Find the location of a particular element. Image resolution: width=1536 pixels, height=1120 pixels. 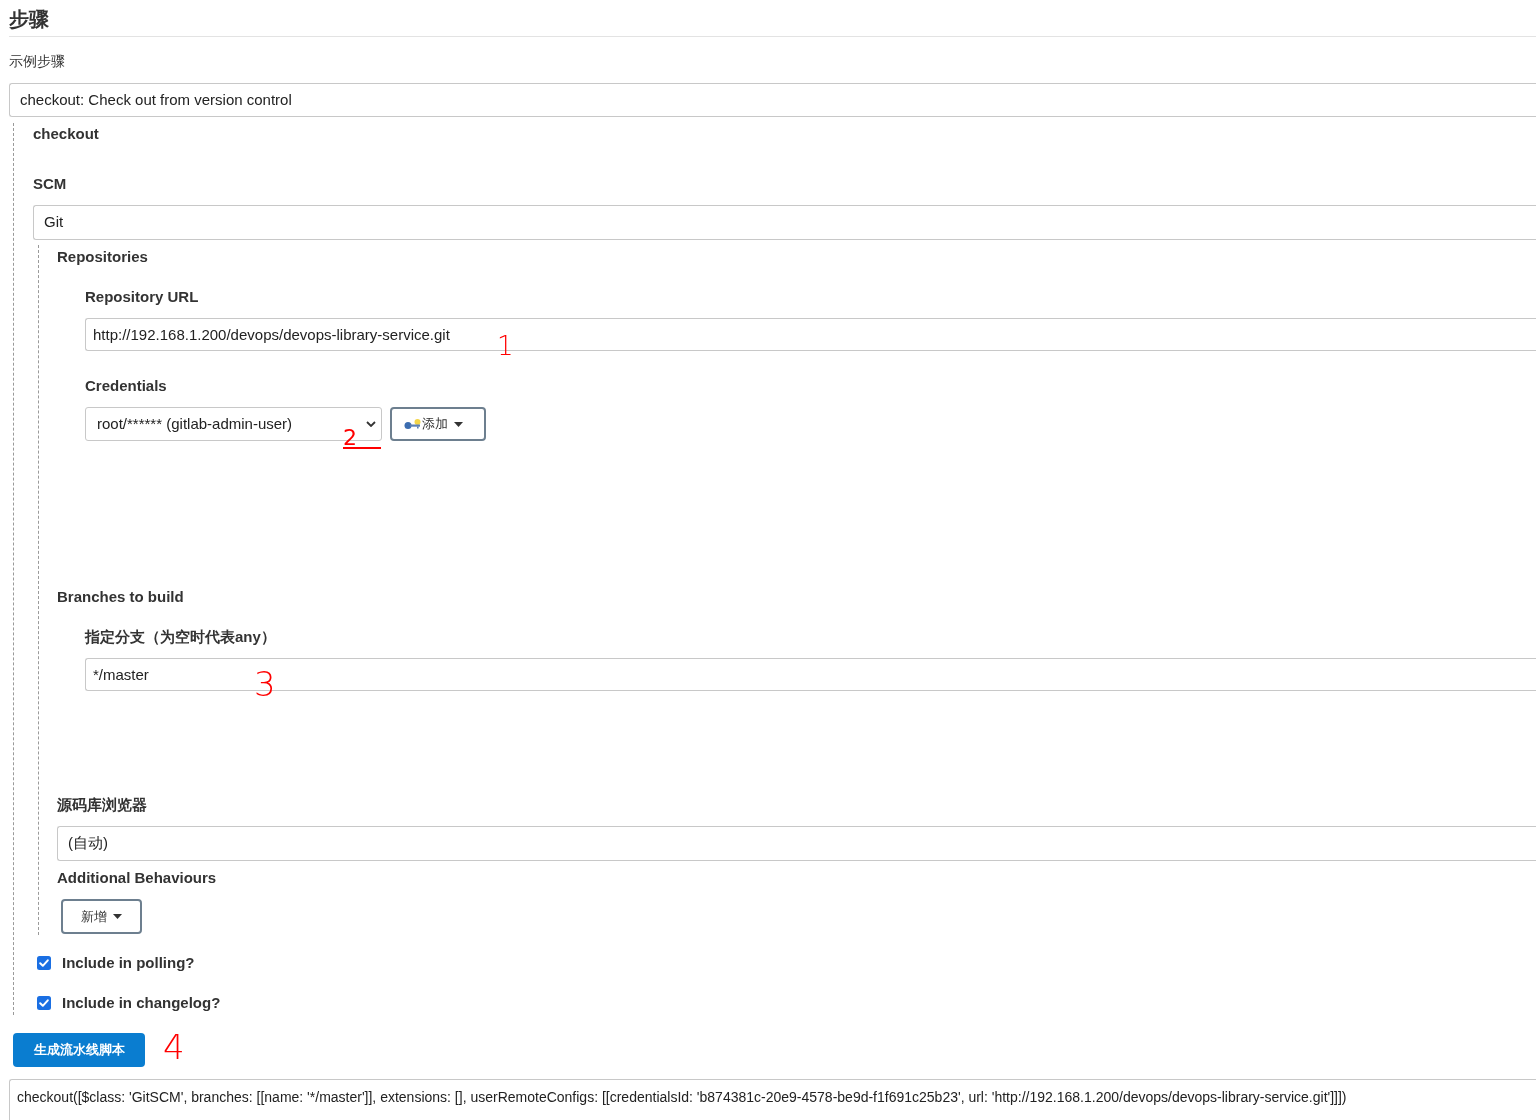

field-label: Repository URL is located at coordinates (142, 297).